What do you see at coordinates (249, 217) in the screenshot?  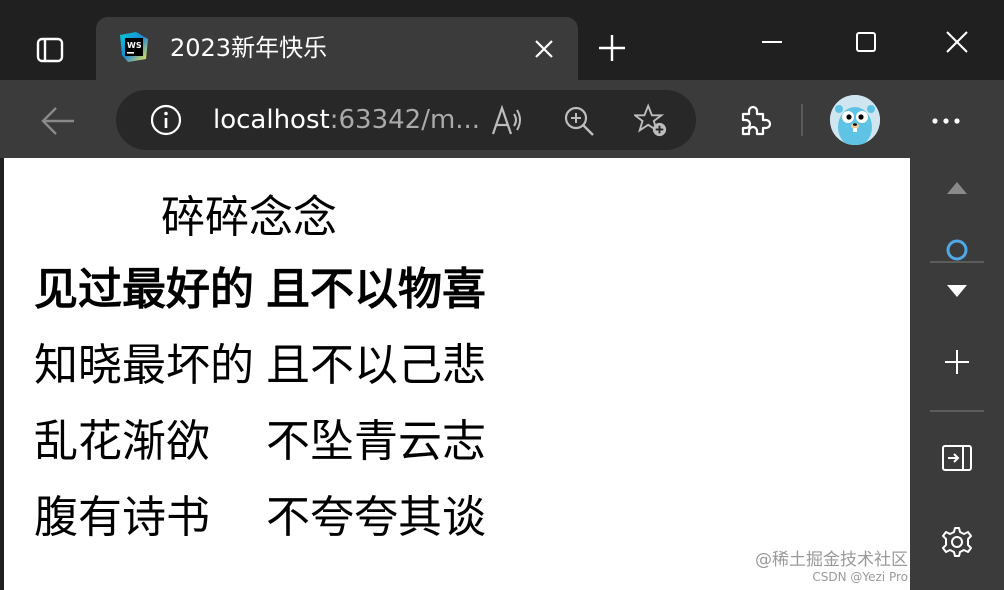 I see `table-caption: 碎碎念念` at bounding box center [249, 217].